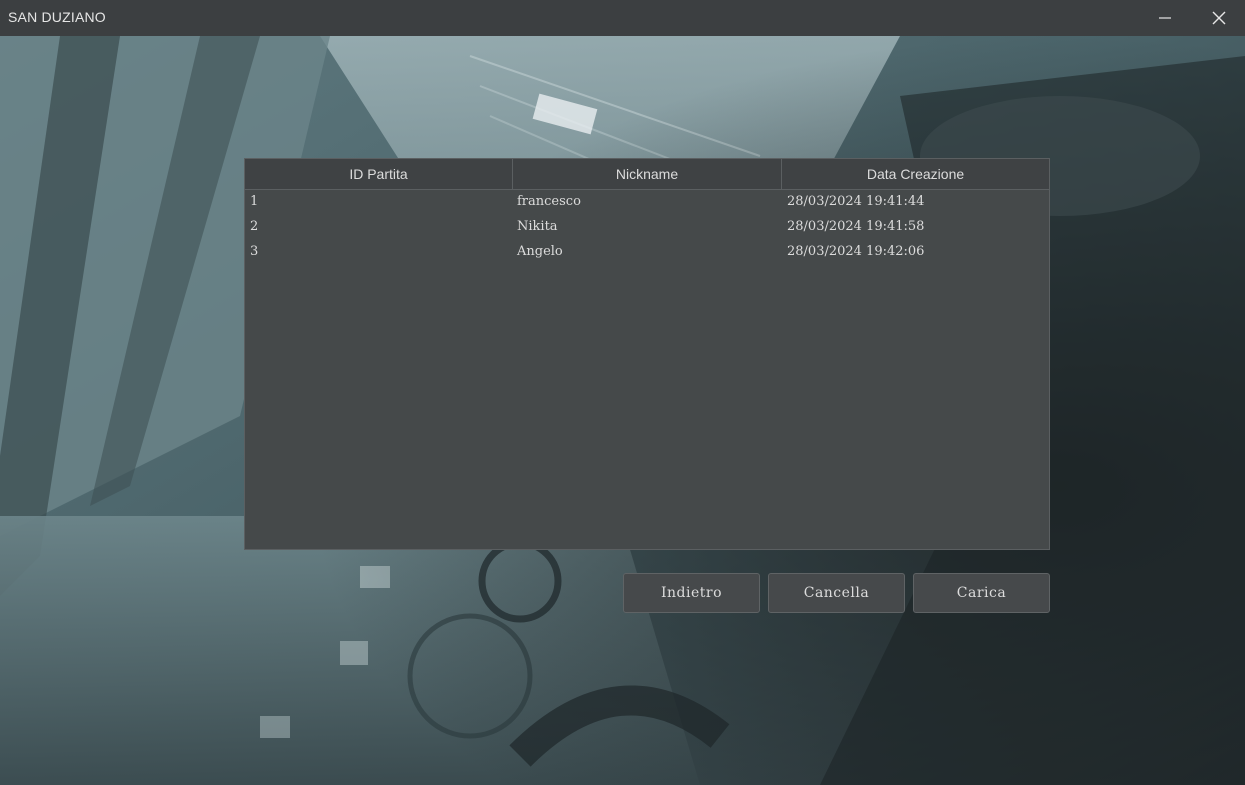  I want to click on cell-nickname: Nikita, so click(537, 226).